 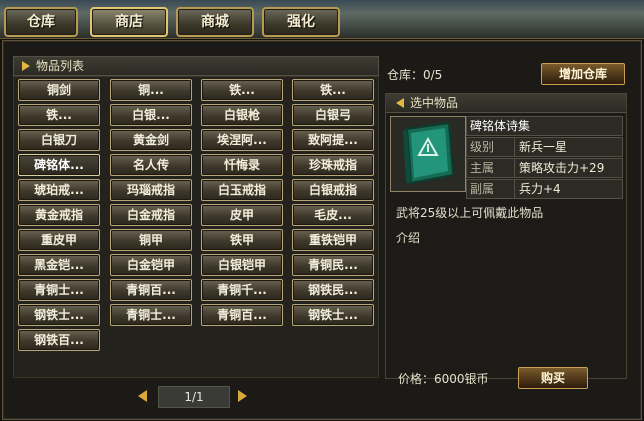 What do you see at coordinates (491, 147) in the screenshot?
I see `stat-key: 级别` at bounding box center [491, 147].